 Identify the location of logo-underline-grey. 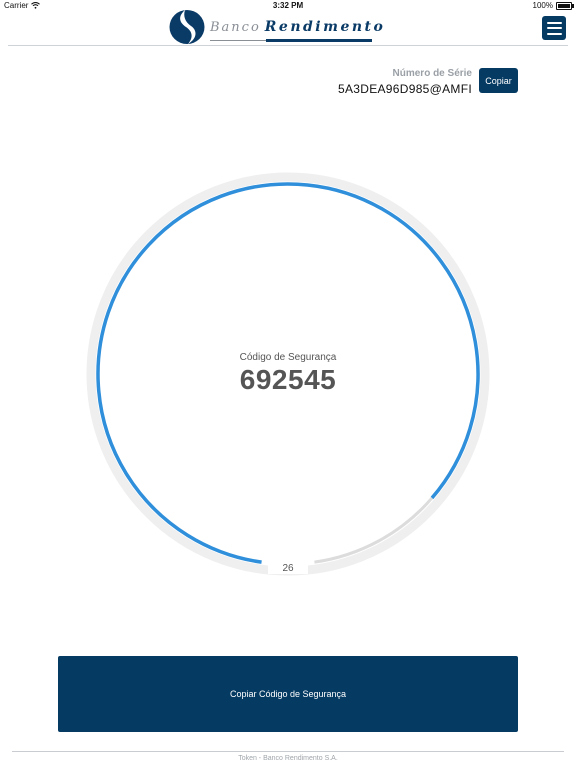
(238, 40).